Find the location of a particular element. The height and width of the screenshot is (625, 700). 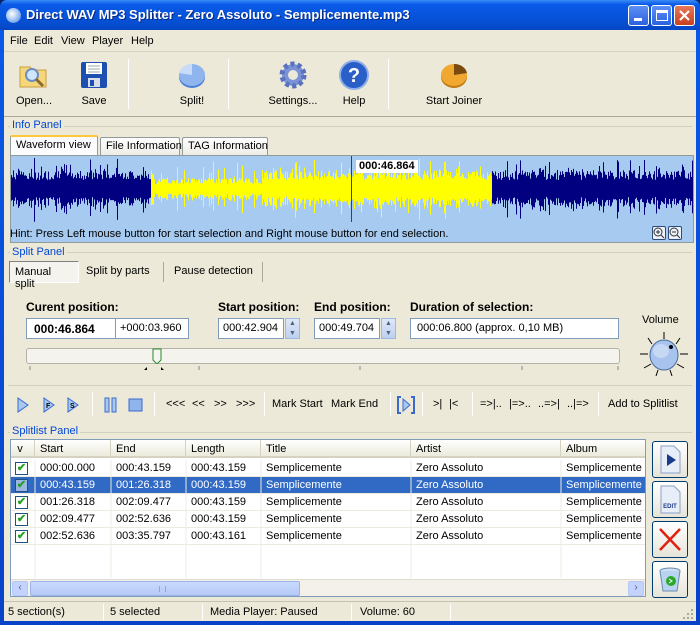

col-header-album: Album is located at coordinates (603, 449).